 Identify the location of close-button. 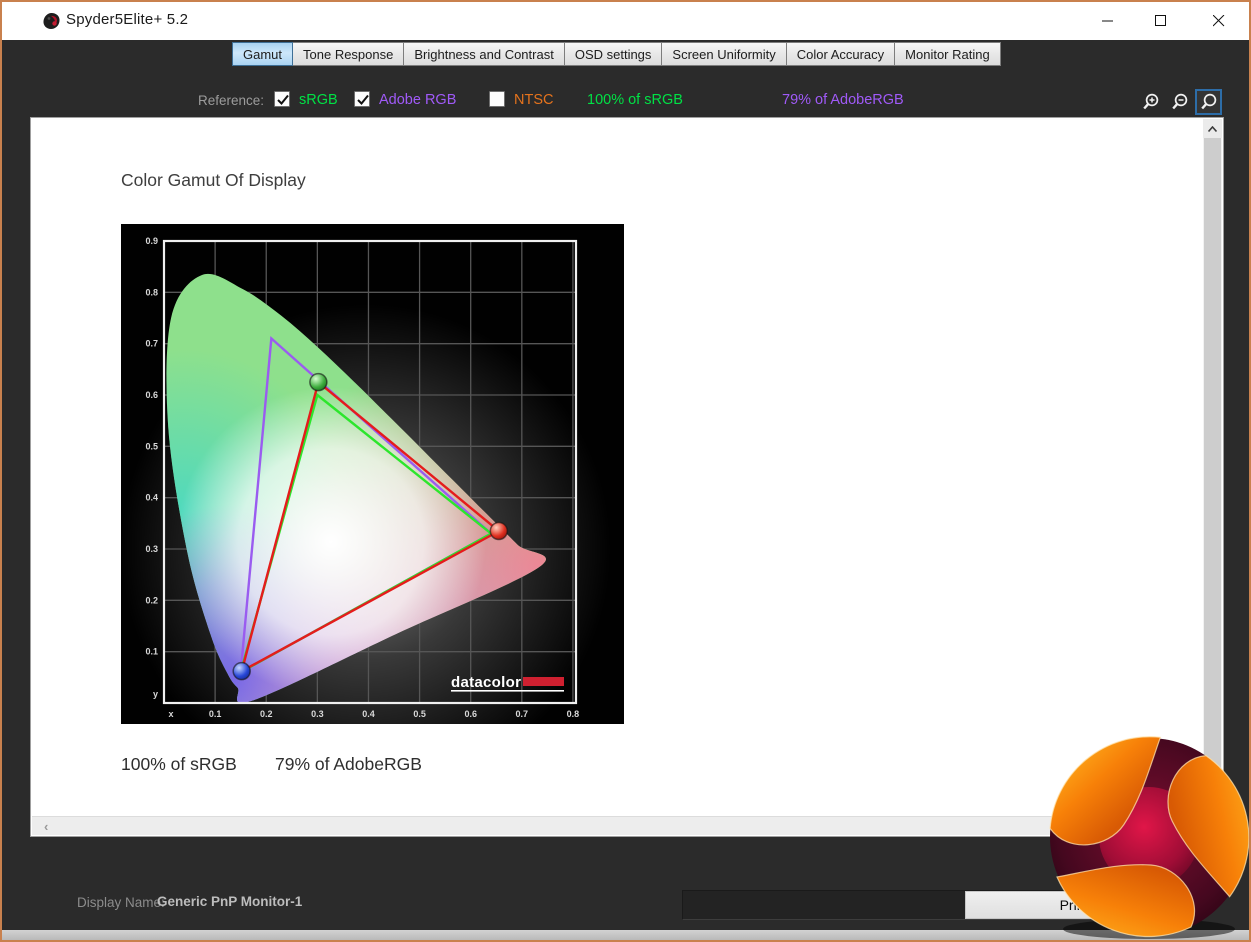
(1219, 21).